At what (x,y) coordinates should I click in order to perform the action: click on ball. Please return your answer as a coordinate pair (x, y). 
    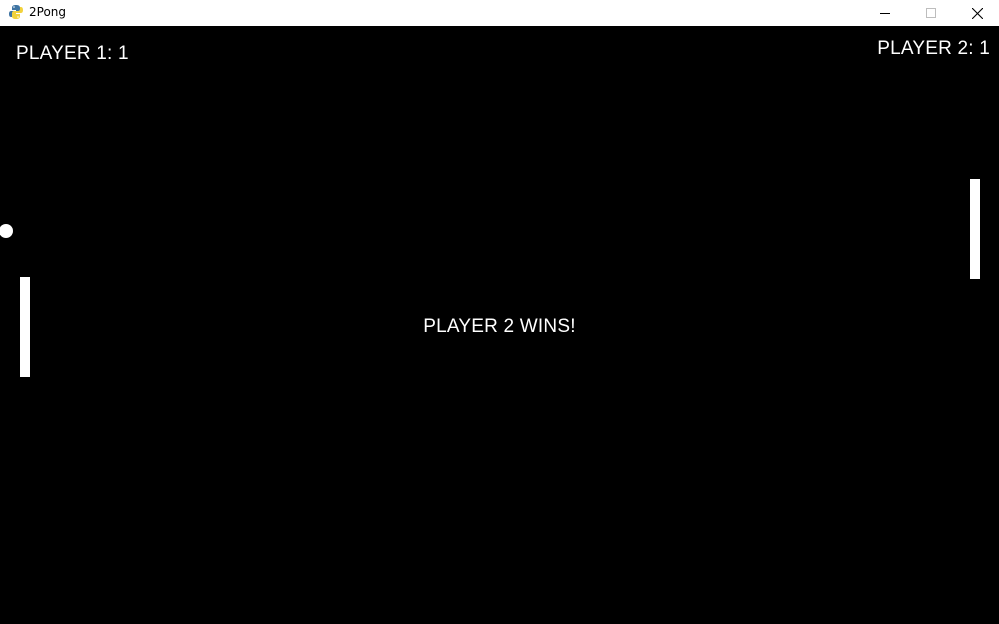
    Looking at the image, I should click on (6, 231).